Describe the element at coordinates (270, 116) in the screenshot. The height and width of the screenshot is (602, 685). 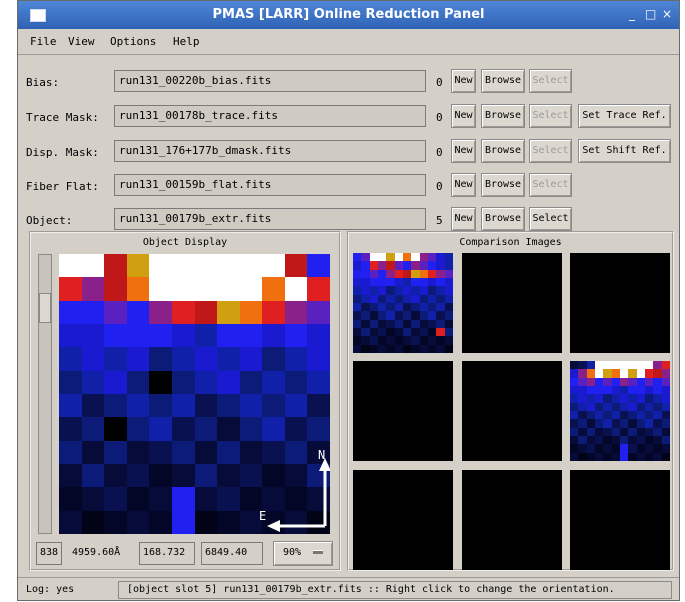
I see `trace-mask-file-field: run131_00178b_trace.fits` at that location.